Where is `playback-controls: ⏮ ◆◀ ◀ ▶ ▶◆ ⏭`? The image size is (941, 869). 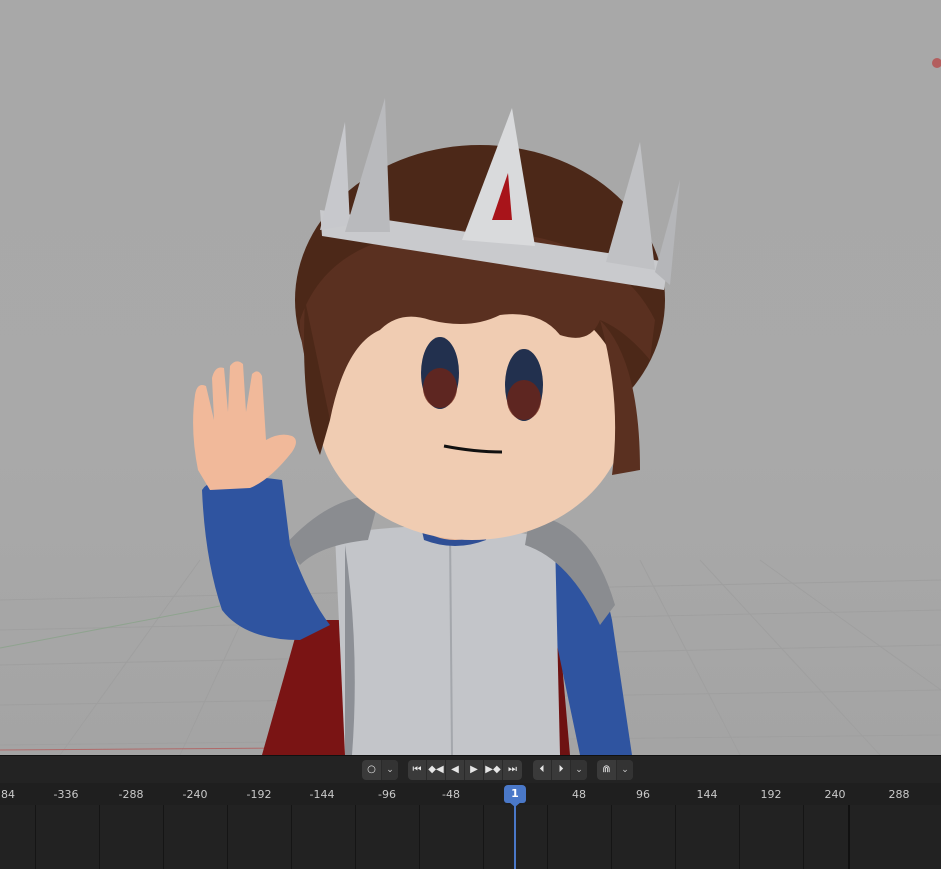 playback-controls: ⏮ ◆◀ ◀ ▶ ▶◆ ⏭ is located at coordinates (465, 770).